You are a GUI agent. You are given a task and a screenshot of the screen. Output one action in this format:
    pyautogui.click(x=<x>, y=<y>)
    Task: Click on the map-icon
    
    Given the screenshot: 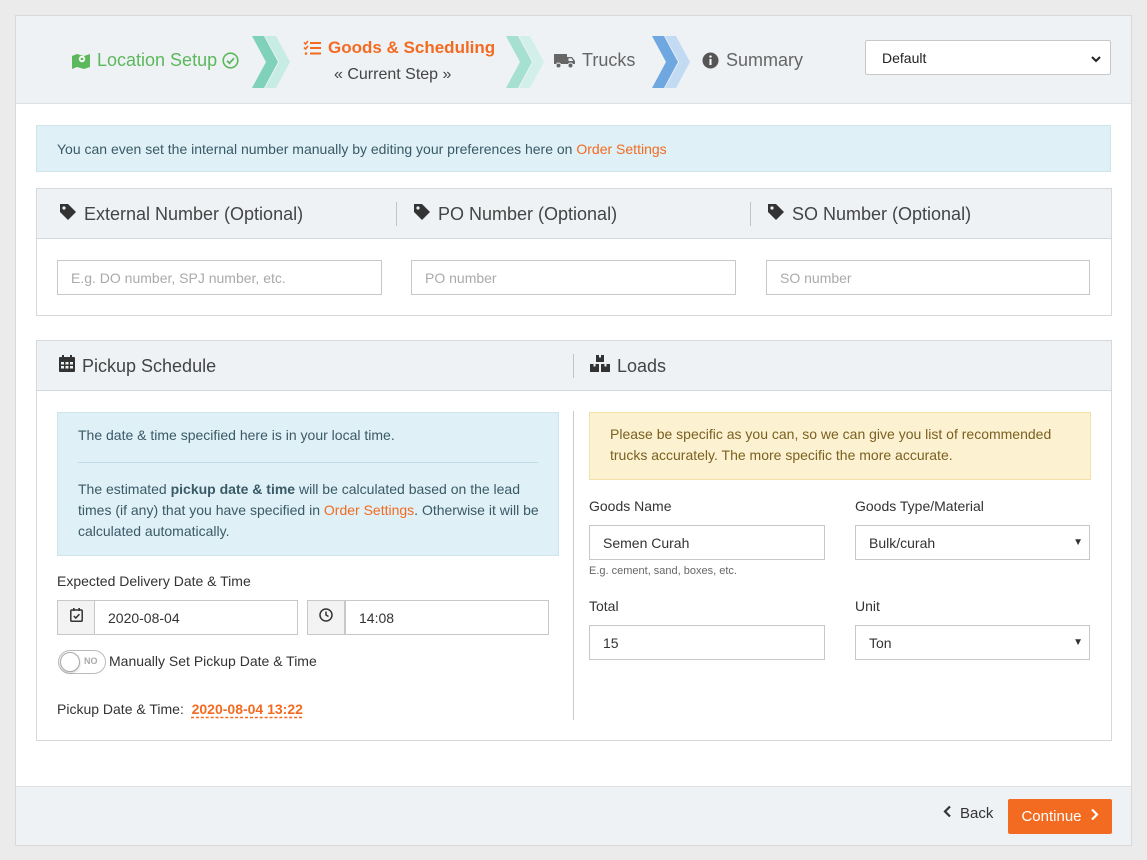 What is the action you would take?
    pyautogui.click(x=81, y=61)
    